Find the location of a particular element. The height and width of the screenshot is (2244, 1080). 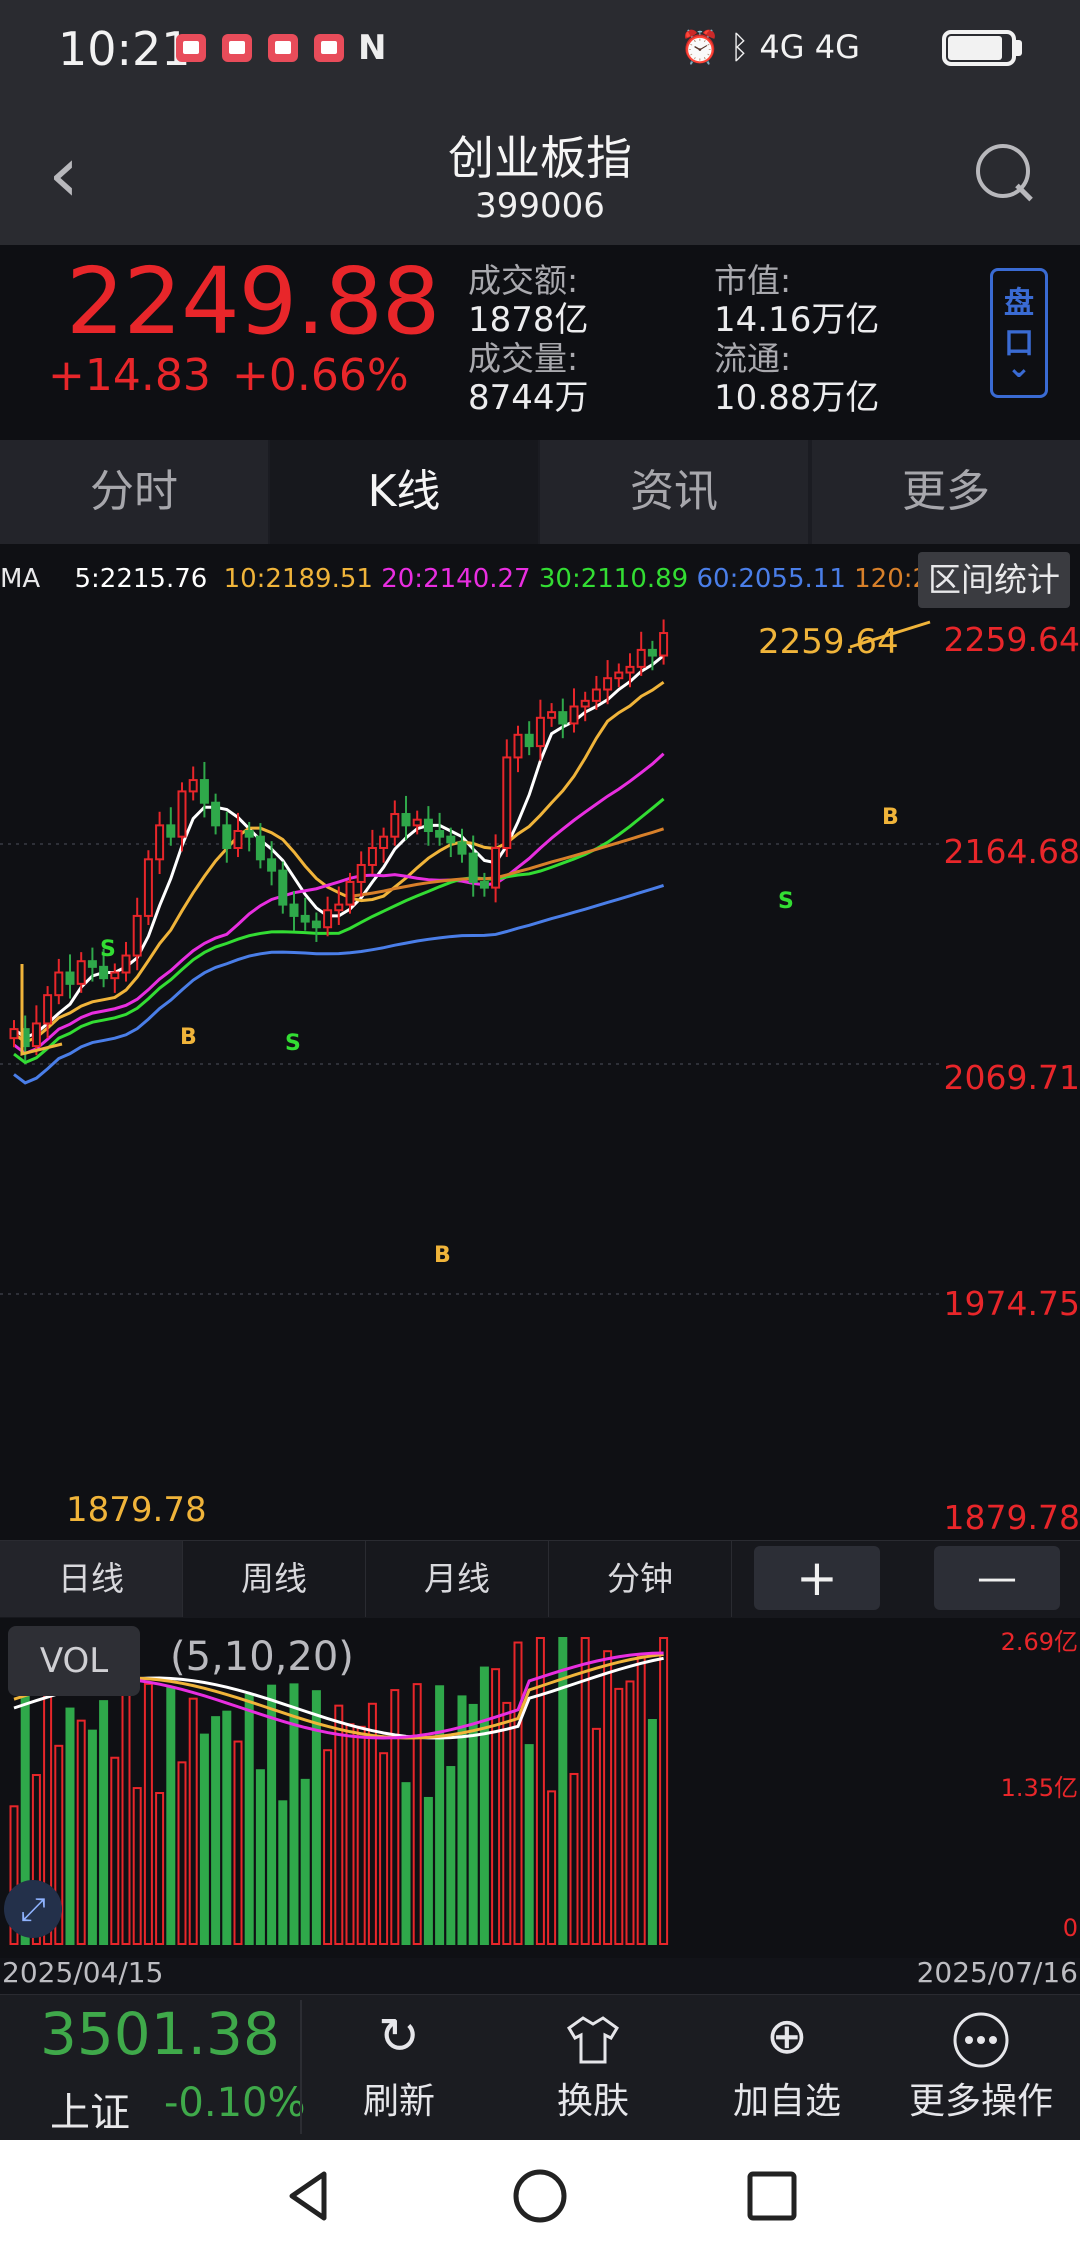

tab-kline: K线 is located at coordinates (404, 492).